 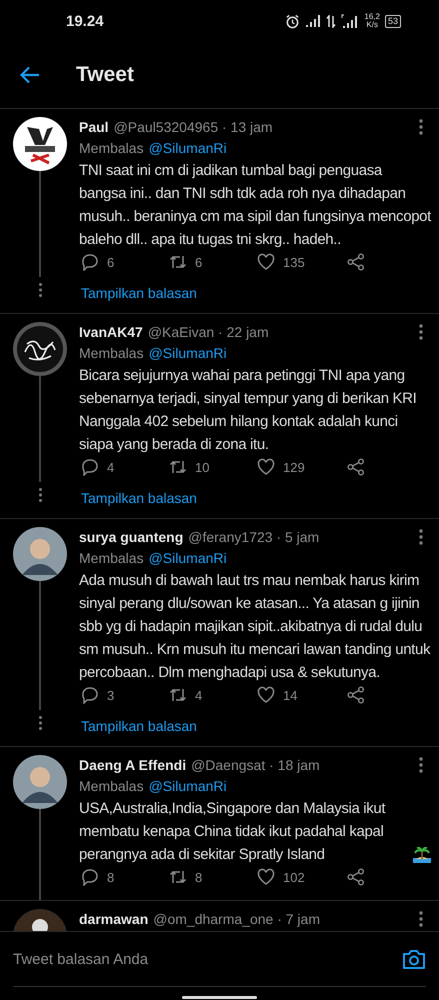 What do you see at coordinates (248, 410) in the screenshot?
I see `tweet-text: Bicara sejujurnya wahai para petinggi TNI apa yang sebenarnya terjadi, sinyal tempur yang di berikan KRI Nanggala 402 sebelum hilang kontak adalah kunci siapa yang berada di zona itu.` at bounding box center [248, 410].